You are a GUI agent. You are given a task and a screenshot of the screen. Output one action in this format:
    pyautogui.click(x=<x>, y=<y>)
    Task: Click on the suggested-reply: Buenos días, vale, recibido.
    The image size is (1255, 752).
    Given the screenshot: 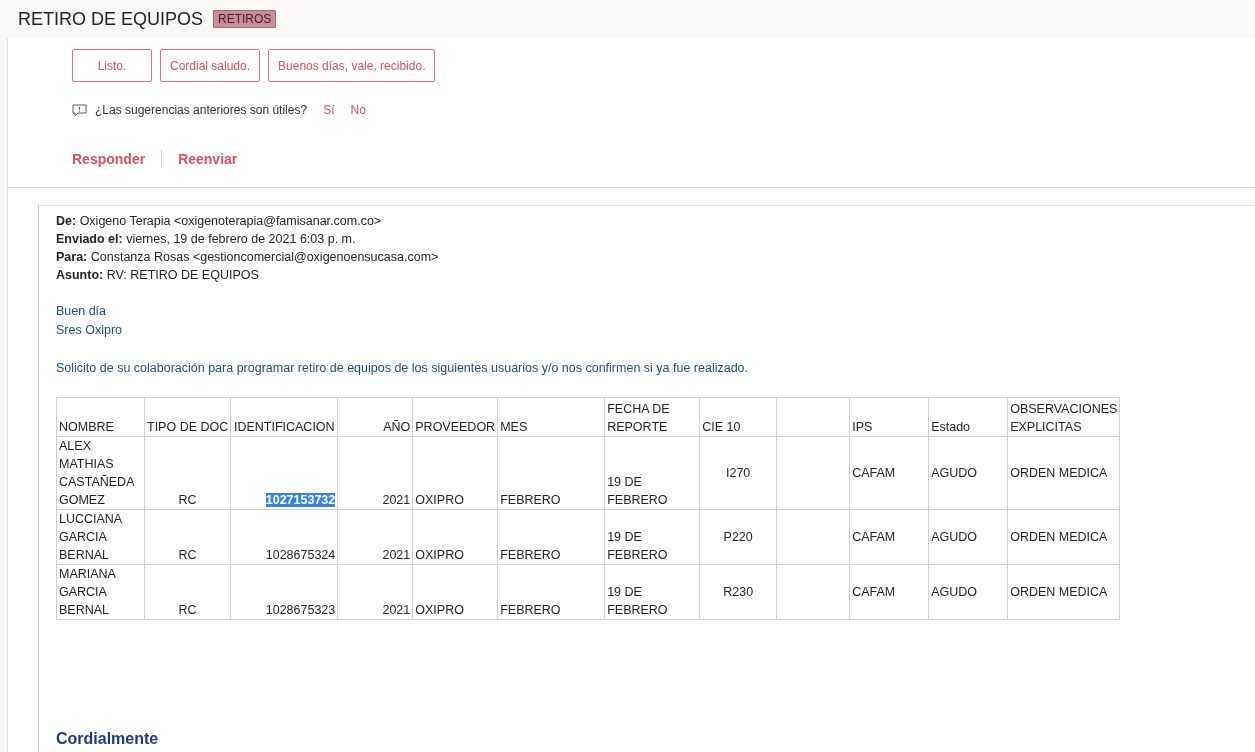 What is the action you would take?
    pyautogui.click(x=352, y=65)
    